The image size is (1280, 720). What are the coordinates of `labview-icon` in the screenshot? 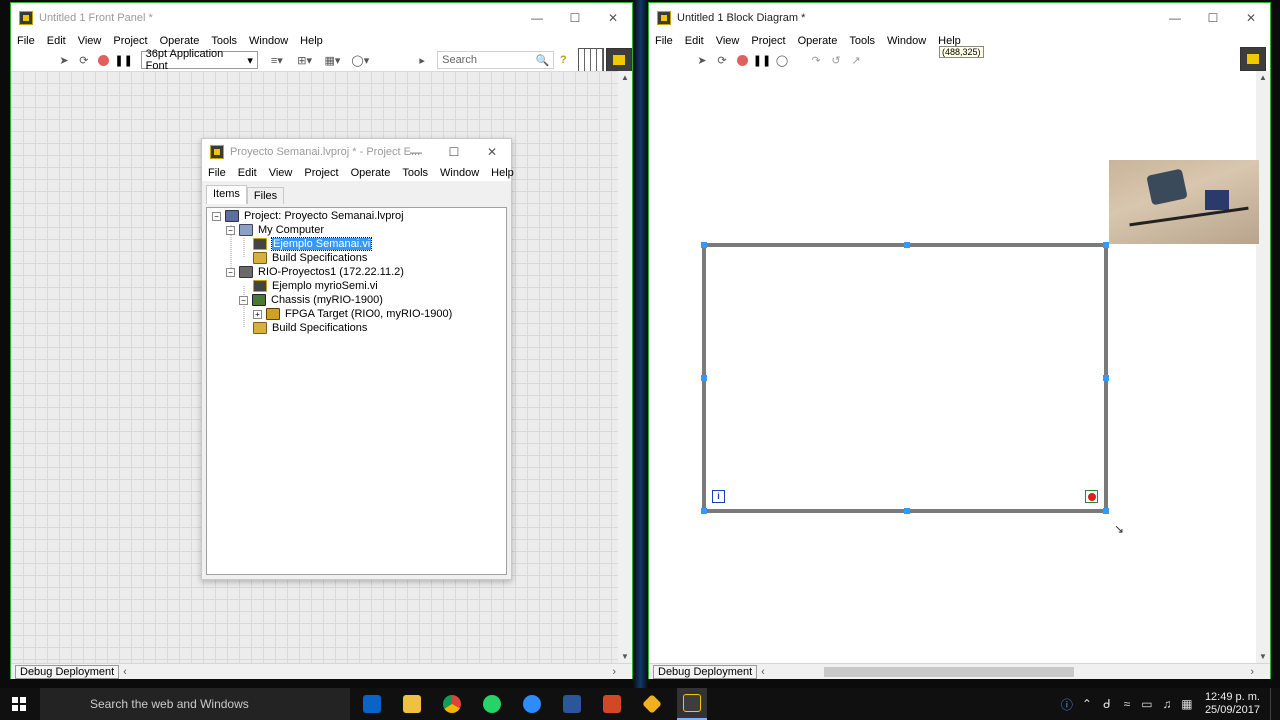 It's located at (692, 704).